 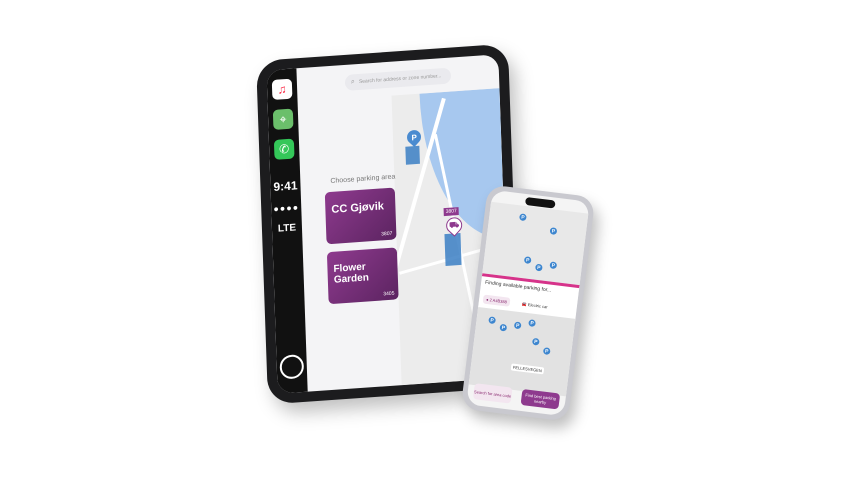 I want to click on phone-map-top: P P P P P, so click(x=535, y=243).